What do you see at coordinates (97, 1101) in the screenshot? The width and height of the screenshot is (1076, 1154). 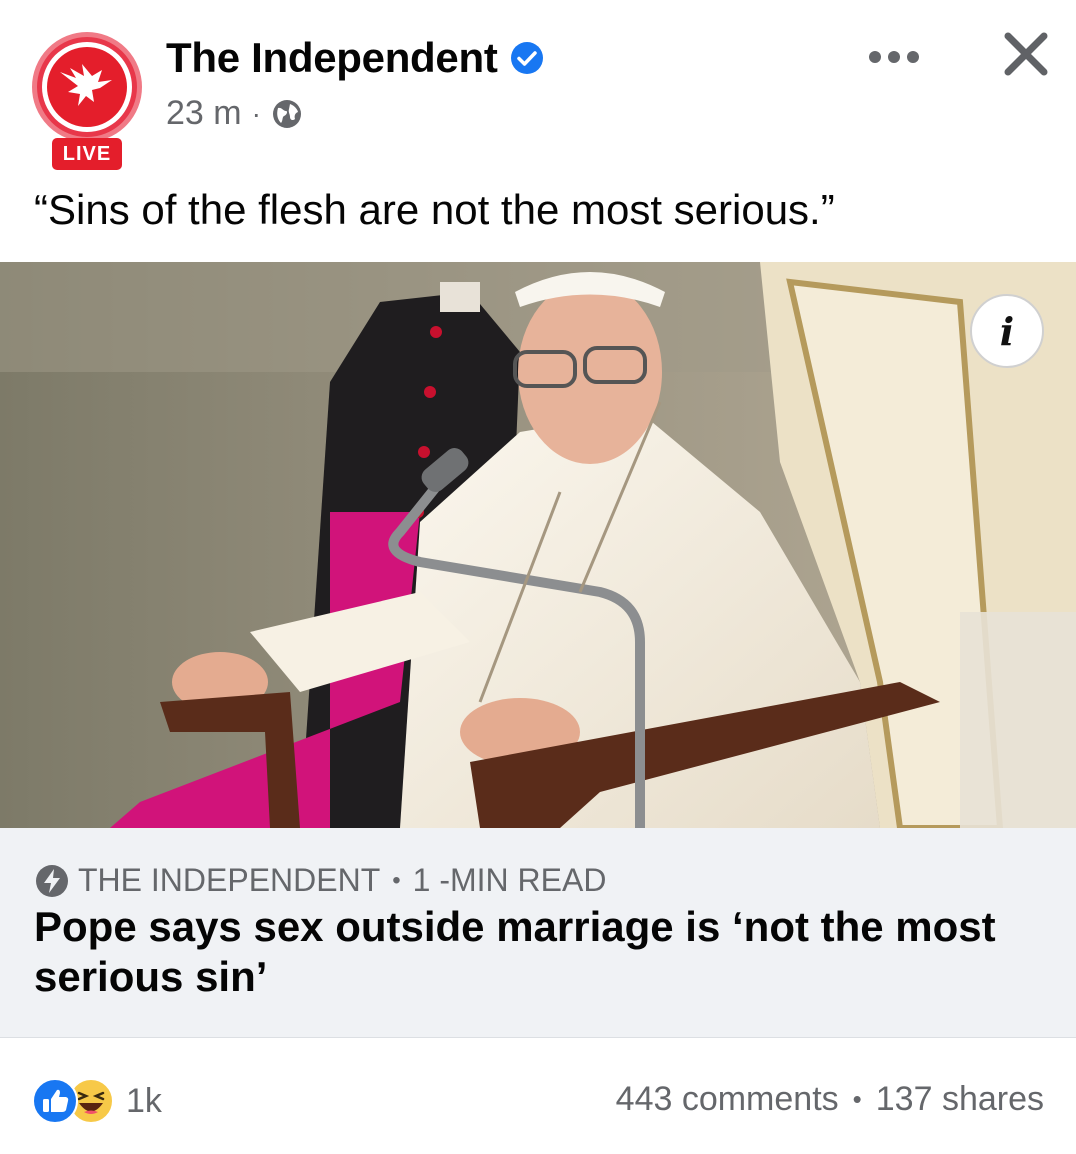 I see `reactions-summary: 1k` at bounding box center [97, 1101].